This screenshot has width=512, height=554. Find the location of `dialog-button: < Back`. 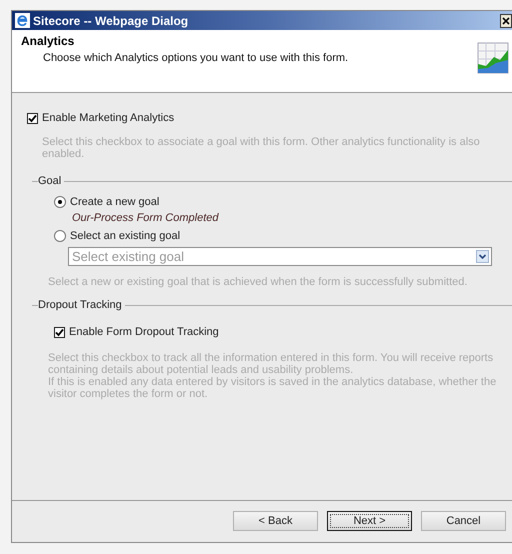

dialog-button: < Back is located at coordinates (275, 520).